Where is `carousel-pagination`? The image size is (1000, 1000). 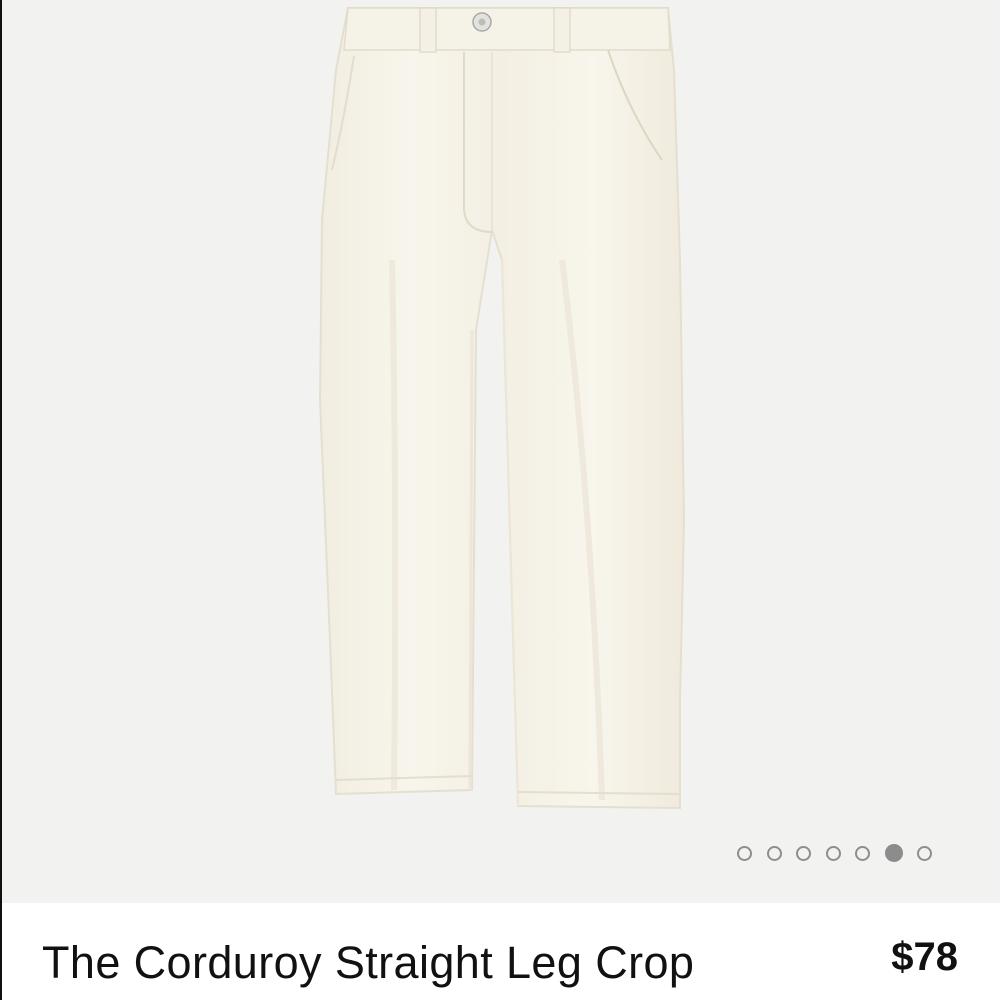 carousel-pagination is located at coordinates (834, 853).